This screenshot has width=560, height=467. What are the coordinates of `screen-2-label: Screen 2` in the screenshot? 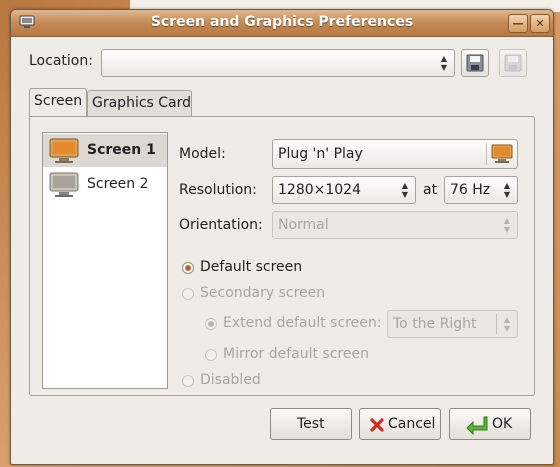 It's located at (118, 184).